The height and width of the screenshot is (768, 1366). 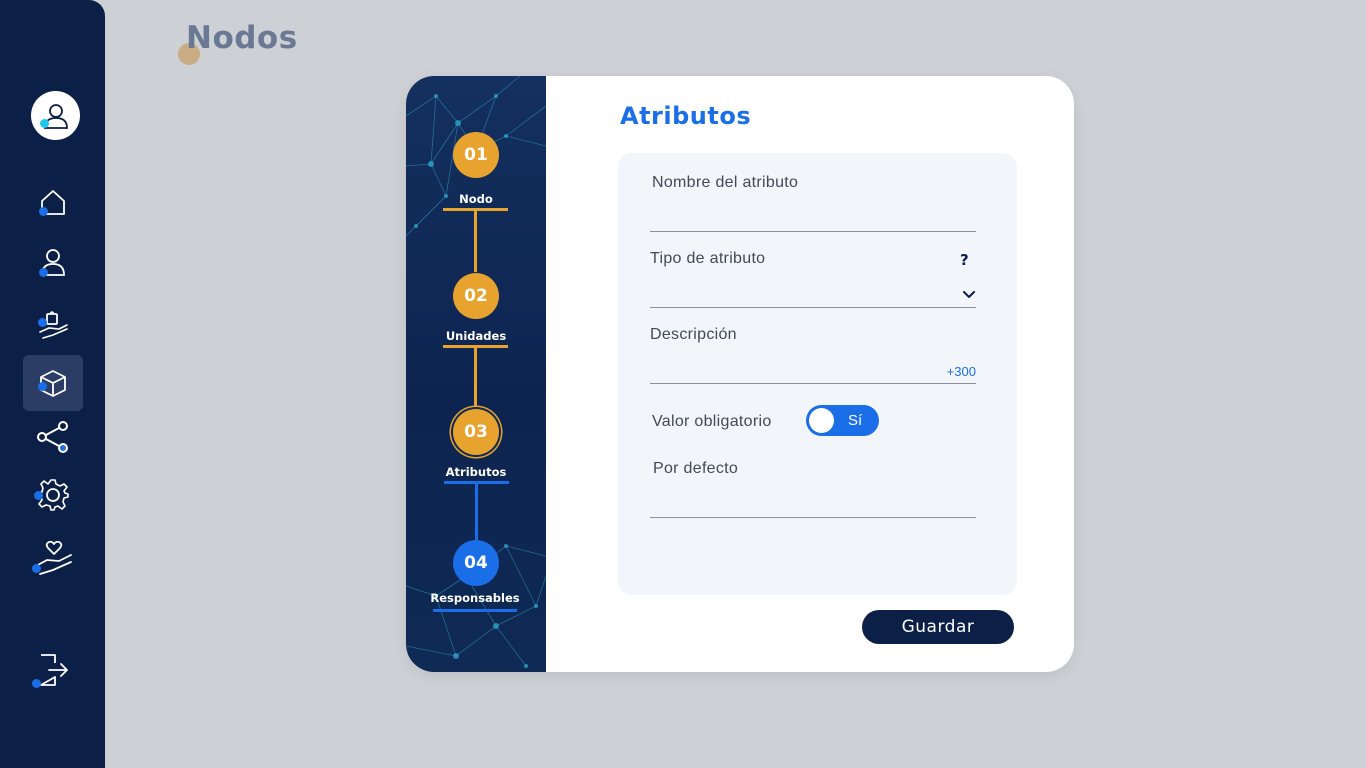 I want to click on step-1-underline, so click(x=475, y=209).